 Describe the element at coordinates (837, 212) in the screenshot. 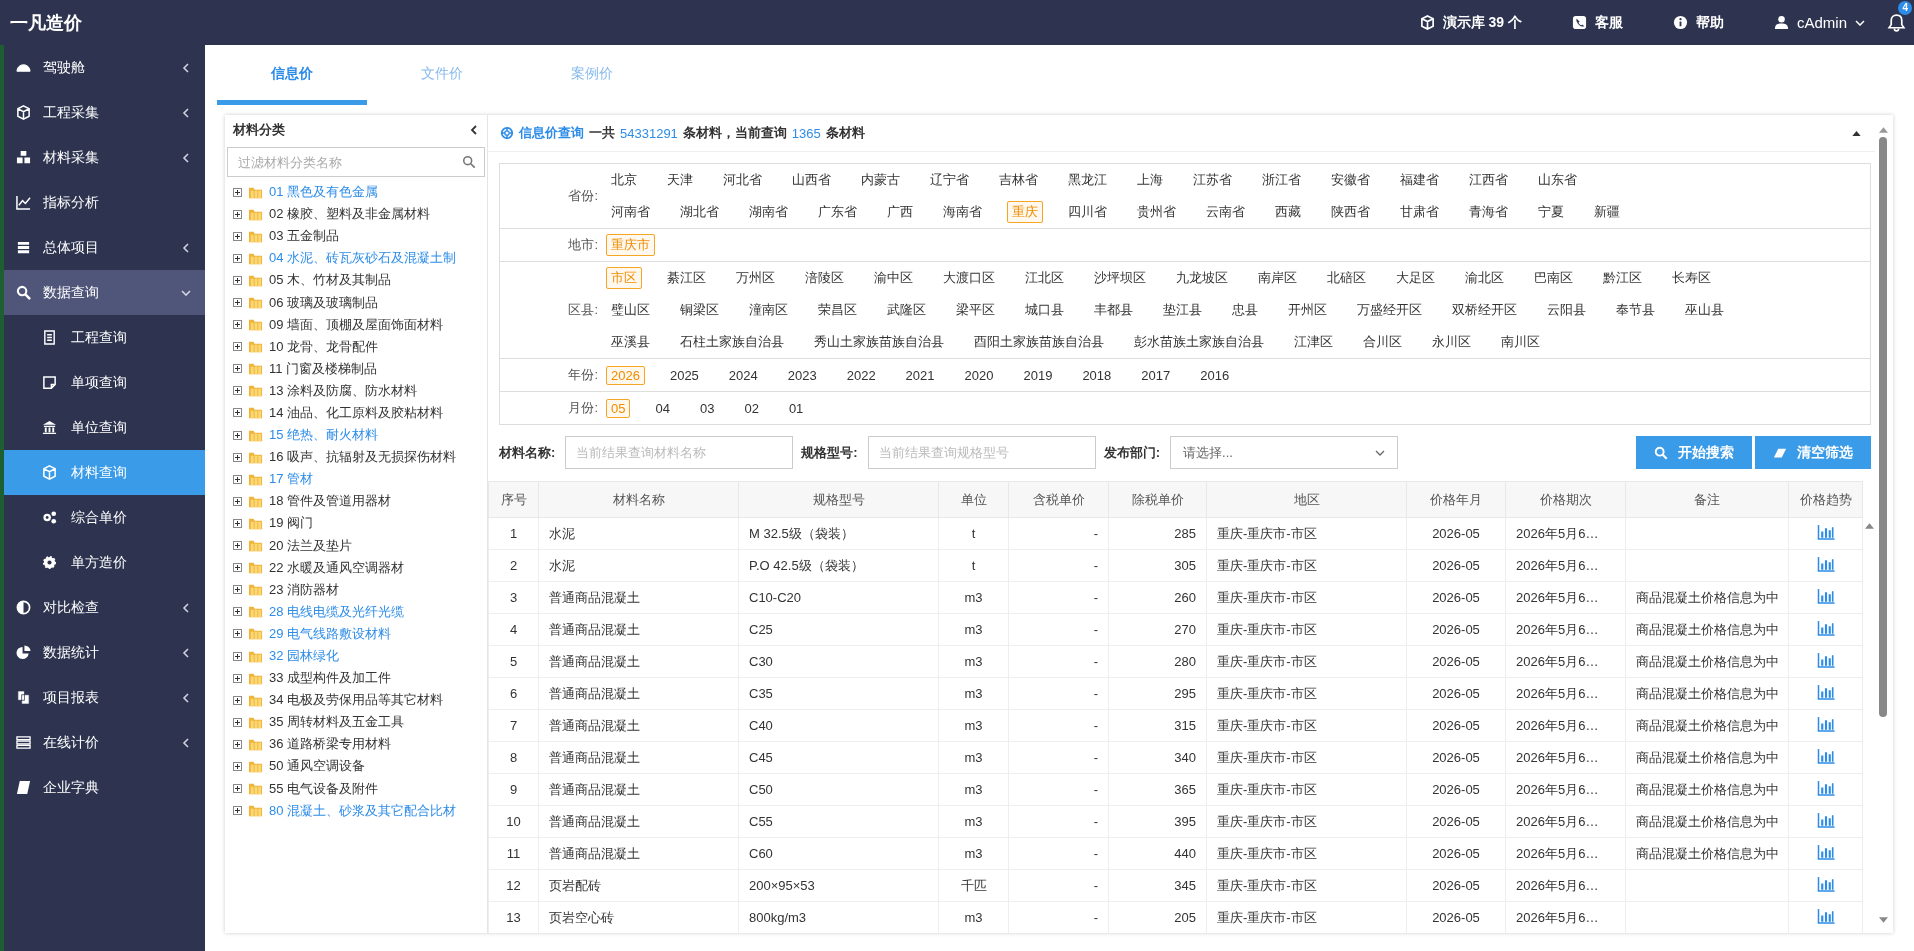

I see `filter-option: 广东省` at that location.